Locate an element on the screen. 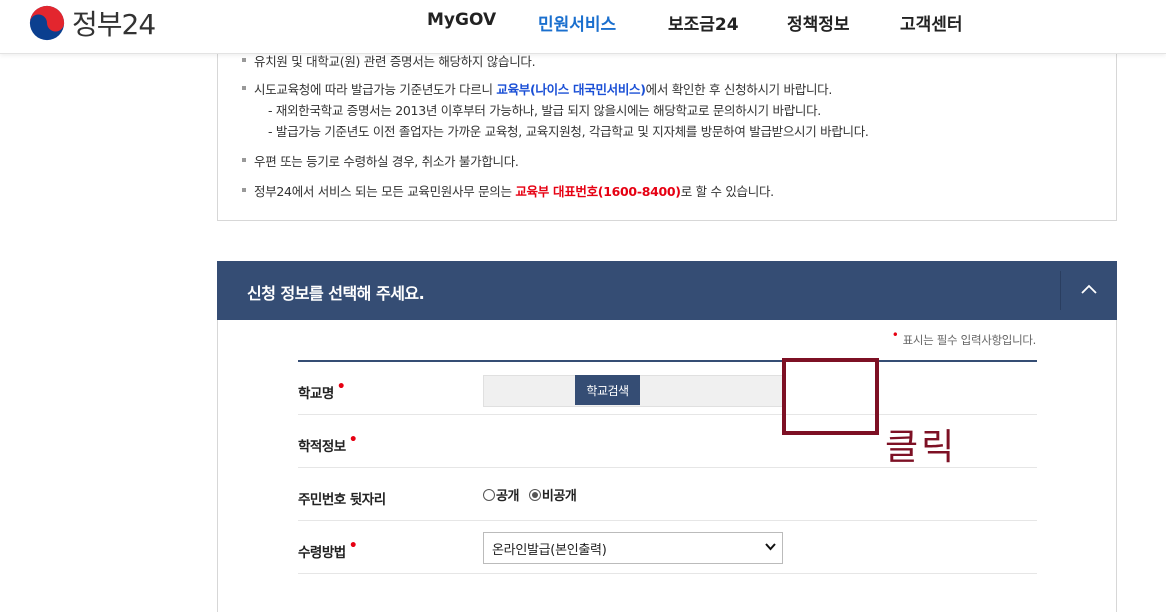  school-label: 학교명 • is located at coordinates (322, 390).